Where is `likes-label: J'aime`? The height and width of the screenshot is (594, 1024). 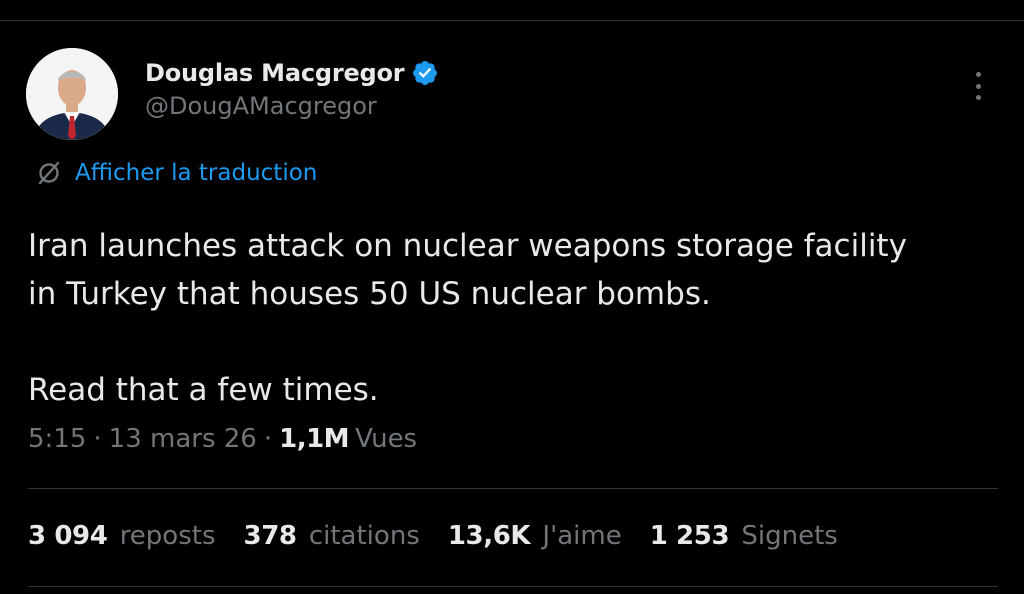 likes-label: J'aime is located at coordinates (582, 536).